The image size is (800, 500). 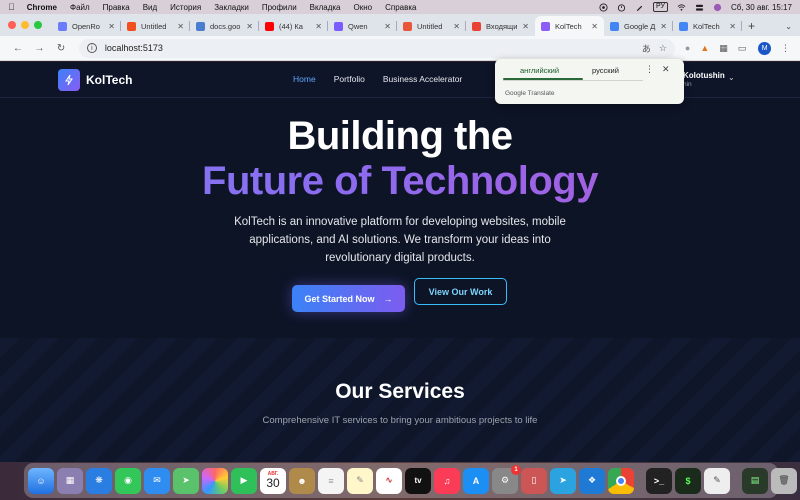 What do you see at coordinates (400, 7) in the screenshot?
I see `menu-help: Справка` at bounding box center [400, 7].